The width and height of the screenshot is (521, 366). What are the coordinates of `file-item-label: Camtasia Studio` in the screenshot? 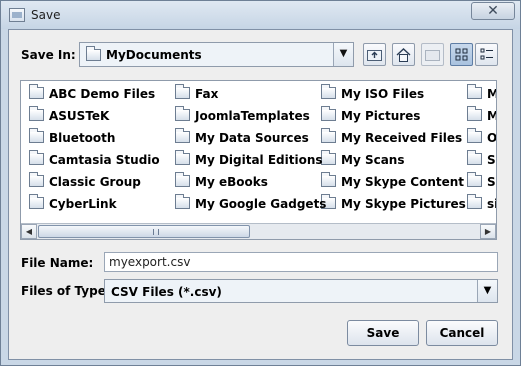 It's located at (104, 160).